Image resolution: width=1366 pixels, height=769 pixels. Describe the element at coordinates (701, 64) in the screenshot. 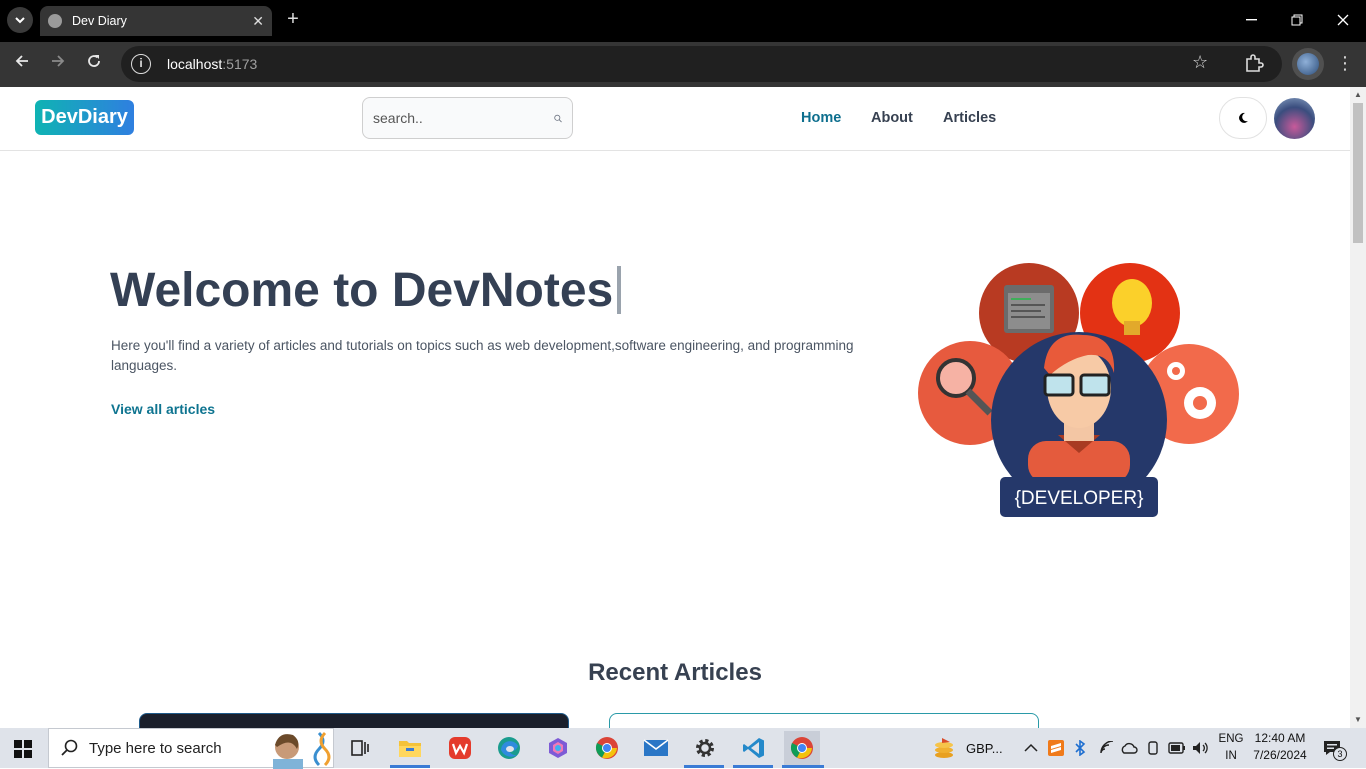

I see `address-bar: i localhost:5173` at that location.